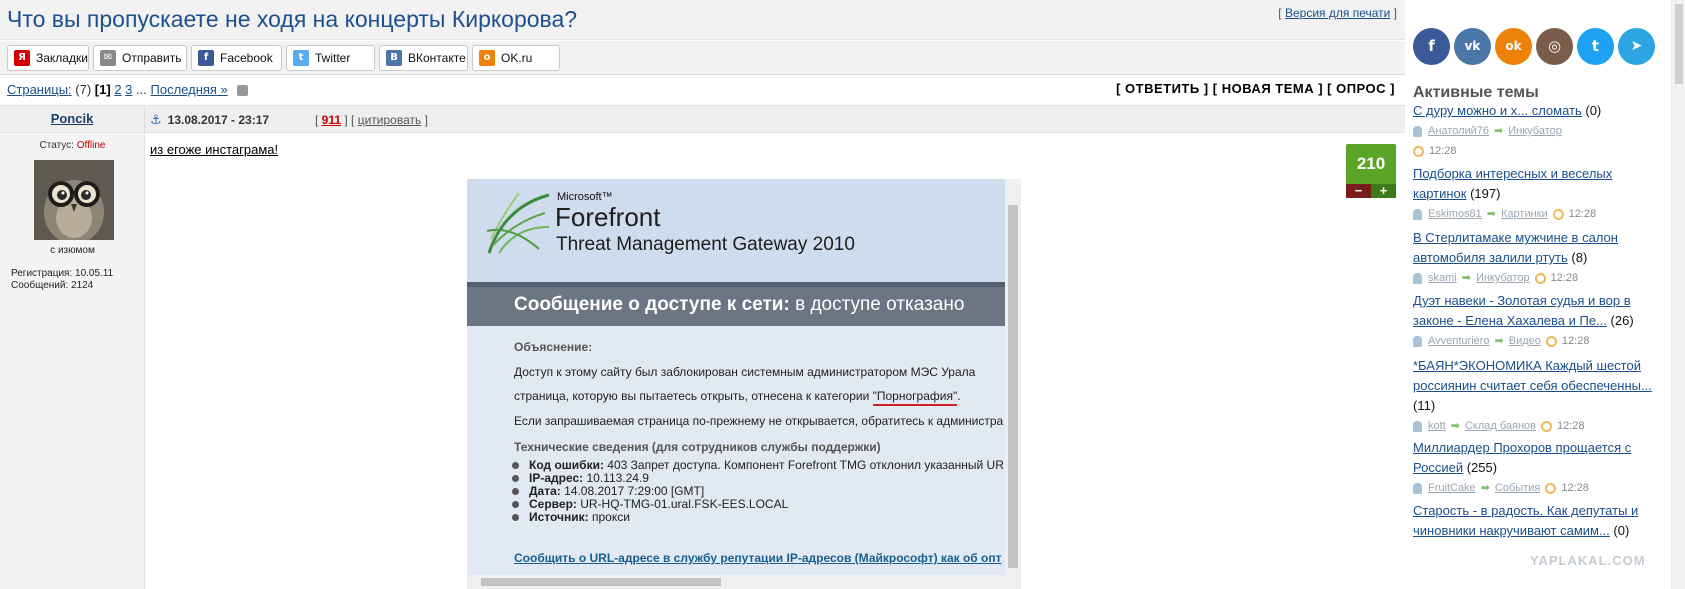 Image resolution: width=1685 pixels, height=589 pixels. Describe the element at coordinates (556, 478) in the screenshot. I see `tech-key: IP-адрес:` at that location.